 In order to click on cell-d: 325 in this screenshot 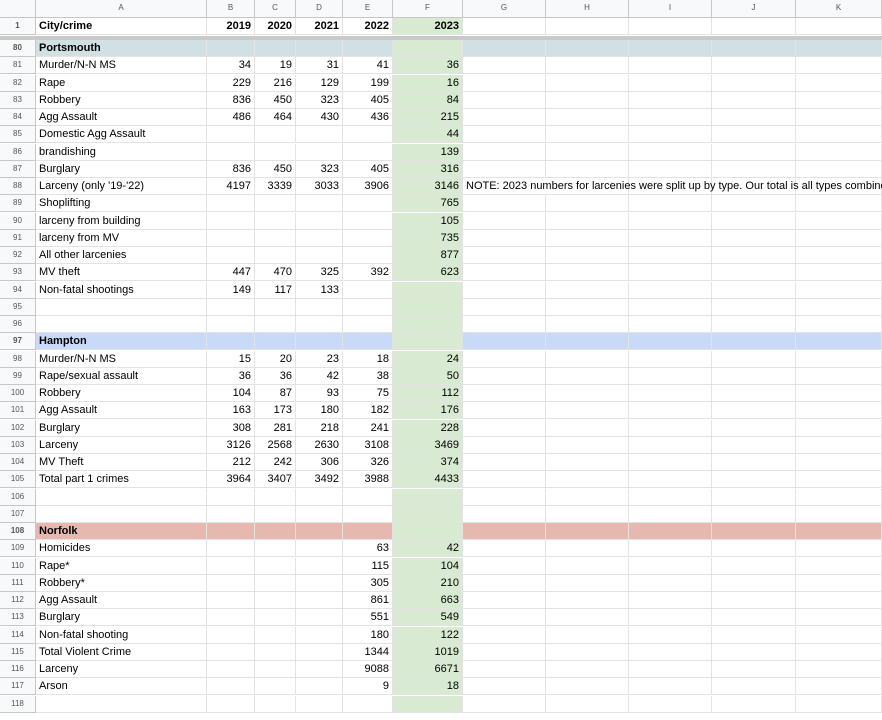, I will do `click(319, 273)`.